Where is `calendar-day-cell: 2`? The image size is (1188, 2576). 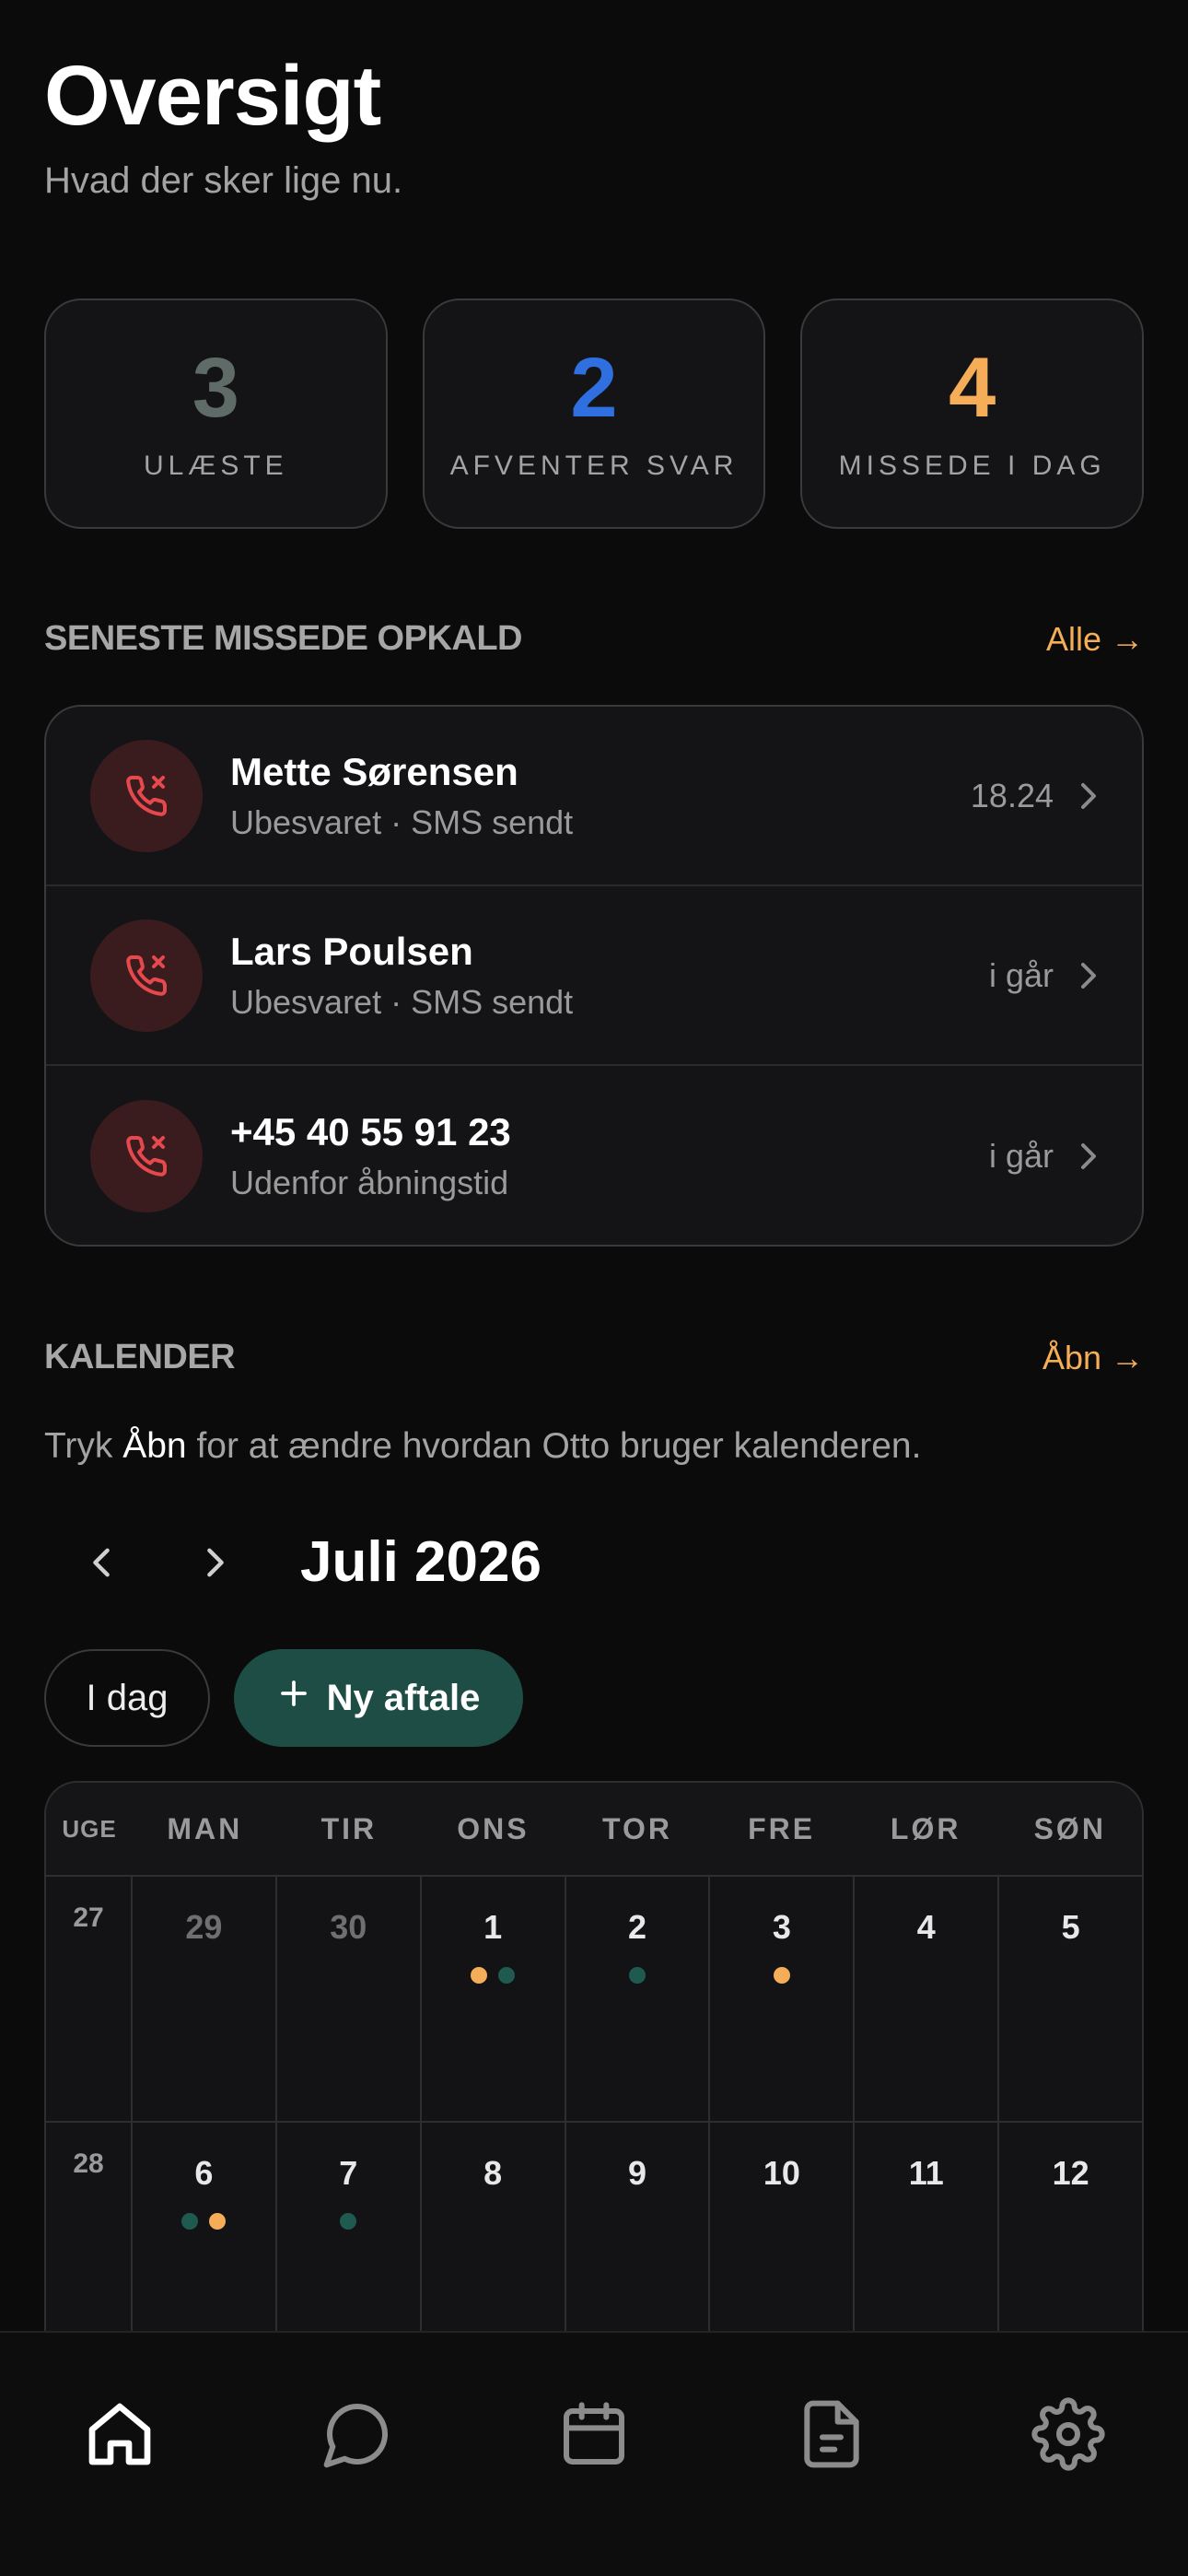 calendar-day-cell: 2 is located at coordinates (638, 1999).